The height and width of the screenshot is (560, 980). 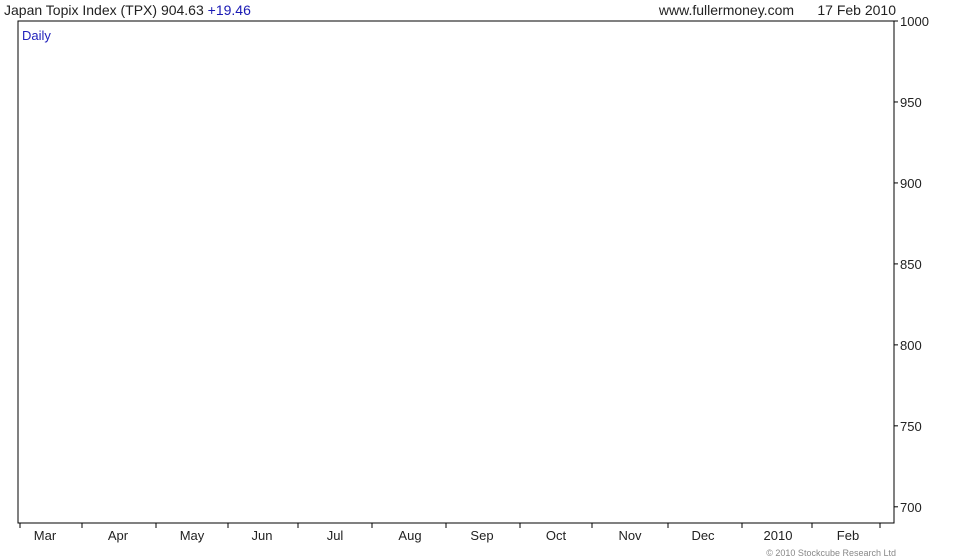 What do you see at coordinates (911, 102) in the screenshot?
I see `y-tick-label: 950` at bounding box center [911, 102].